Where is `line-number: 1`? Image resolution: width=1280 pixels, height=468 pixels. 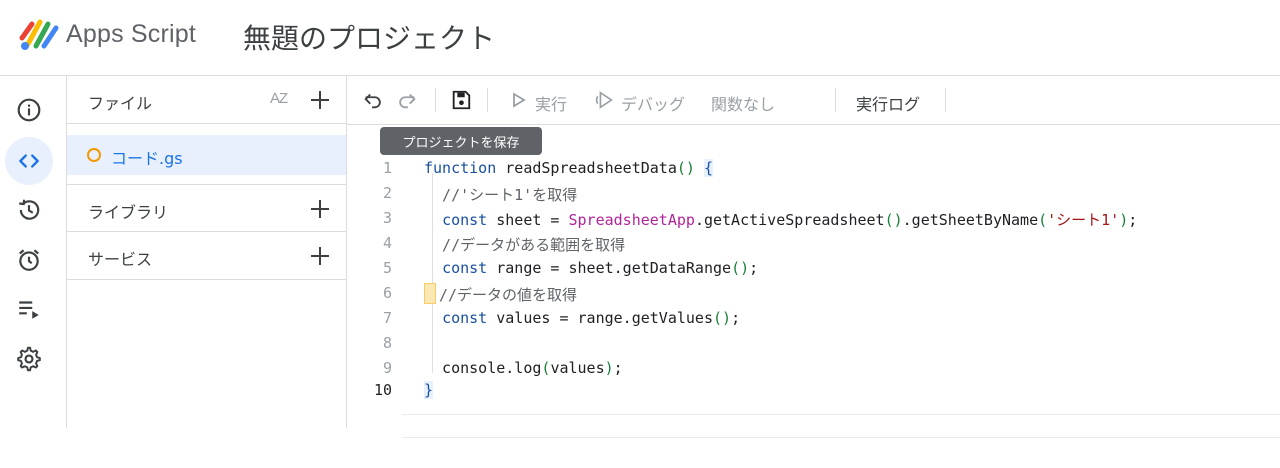
line-number: 1 is located at coordinates (387, 168).